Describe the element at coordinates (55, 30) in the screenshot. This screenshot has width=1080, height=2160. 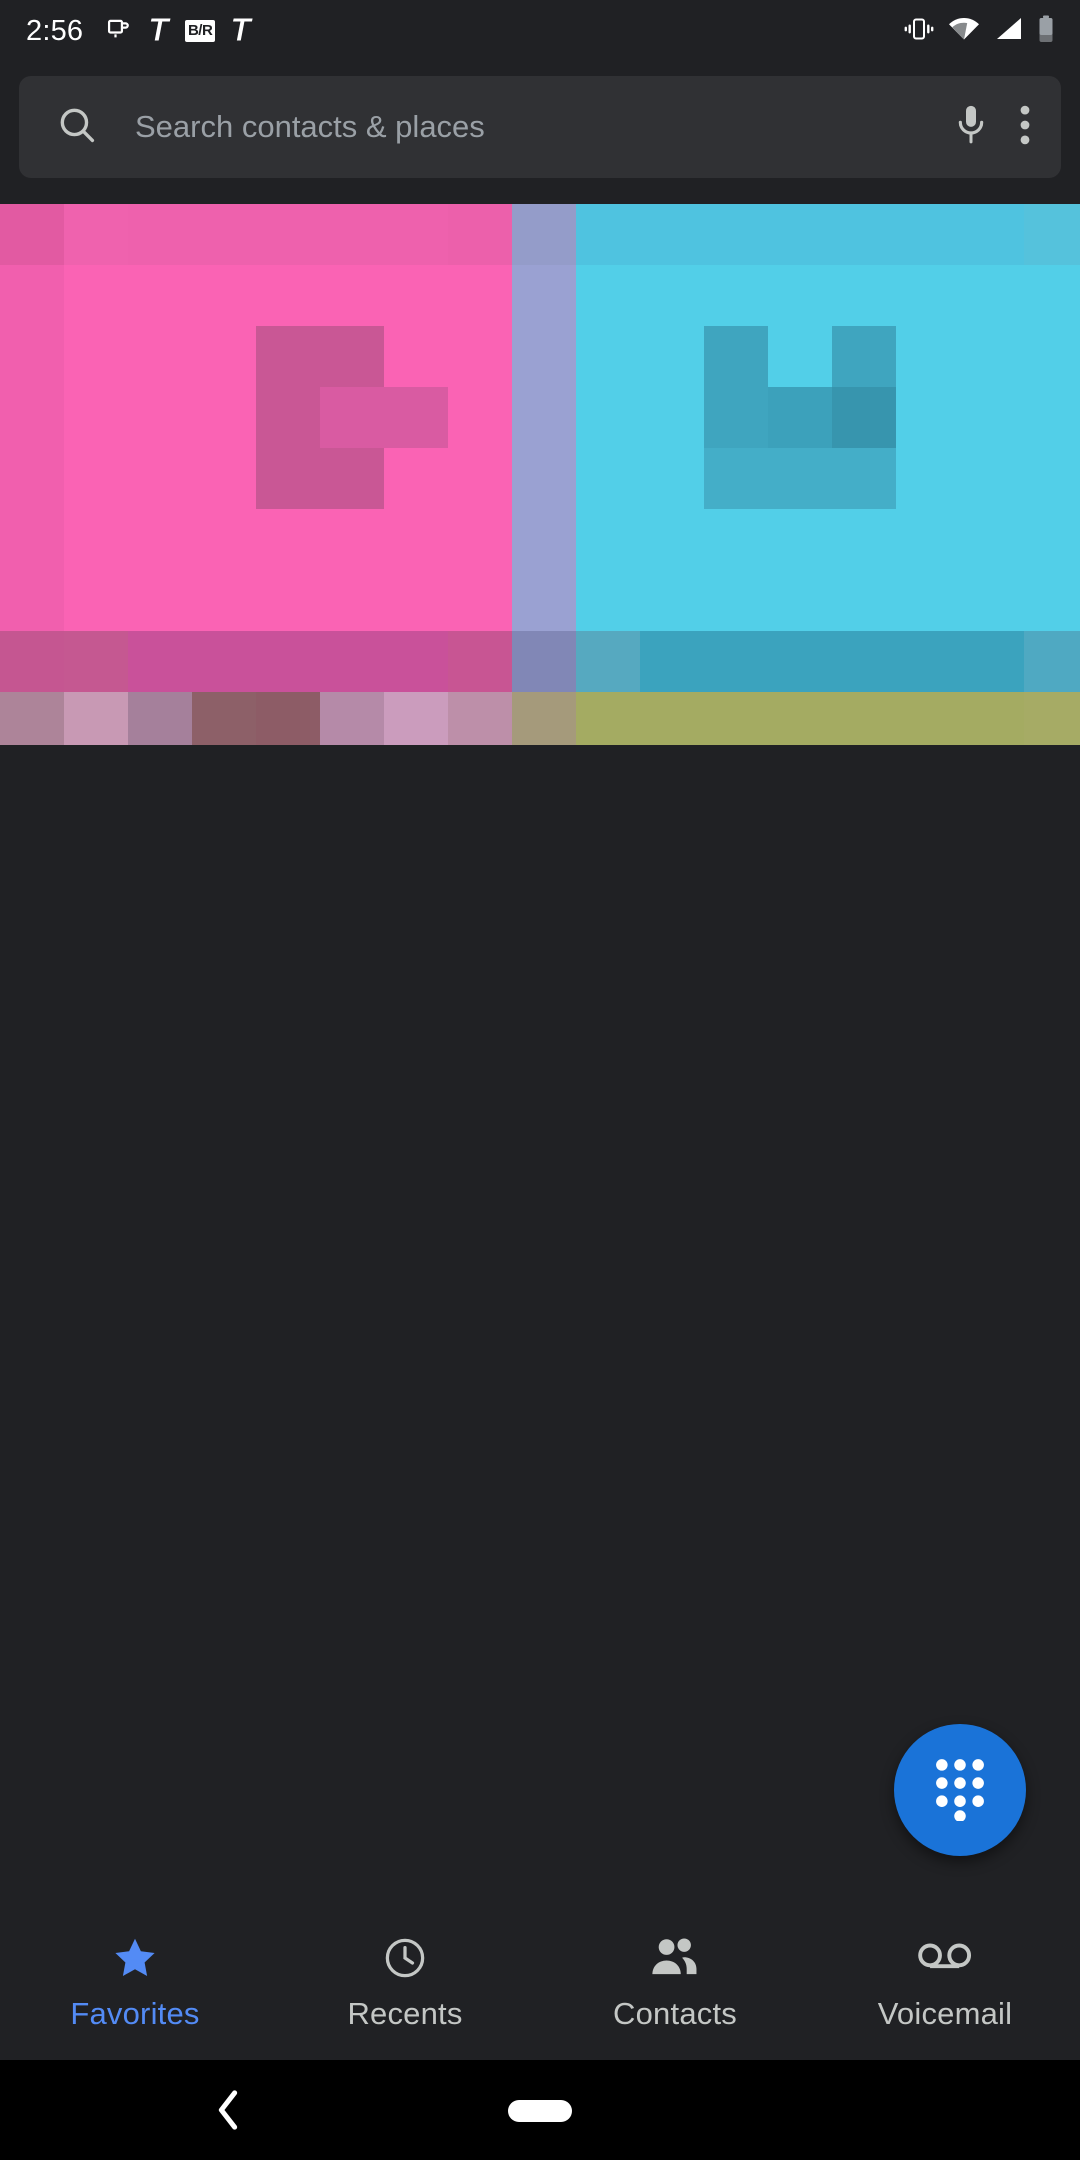
I see `status-bar-clock: 2:56` at that location.